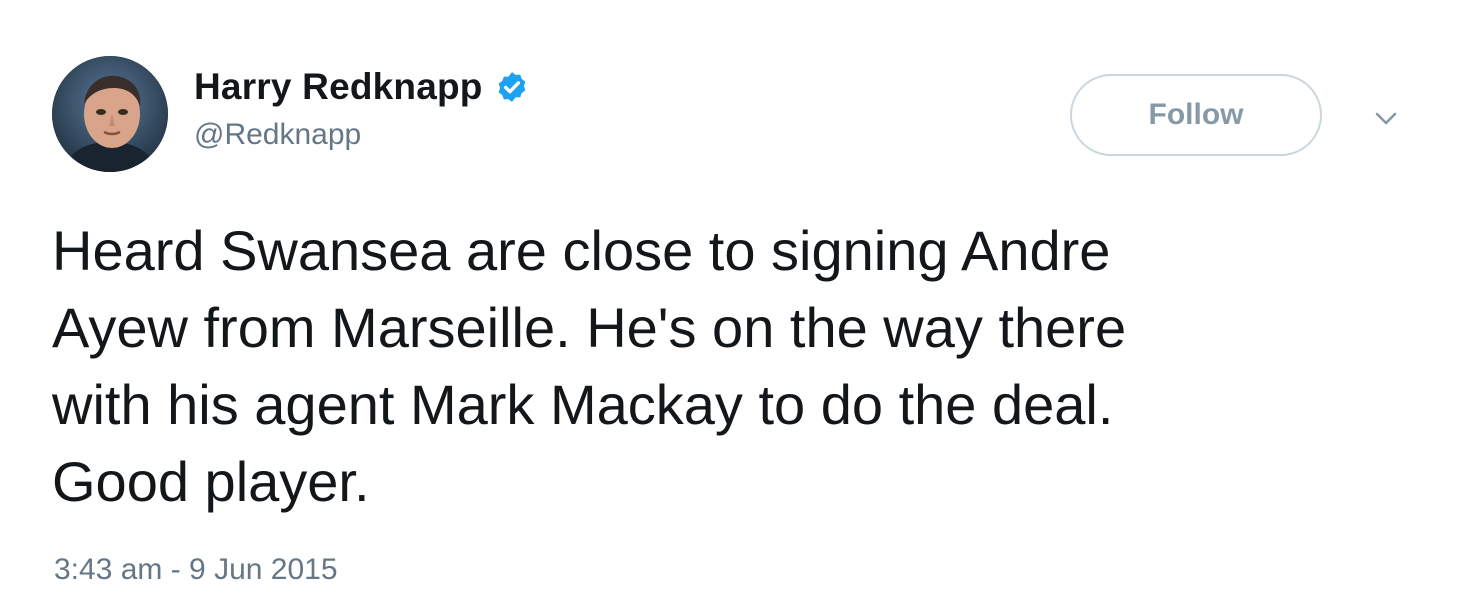 This screenshot has width=1460, height=607. What do you see at coordinates (196, 570) in the screenshot?
I see `tweet-timestamp: 3:43 am - 9 Jun 2015` at bounding box center [196, 570].